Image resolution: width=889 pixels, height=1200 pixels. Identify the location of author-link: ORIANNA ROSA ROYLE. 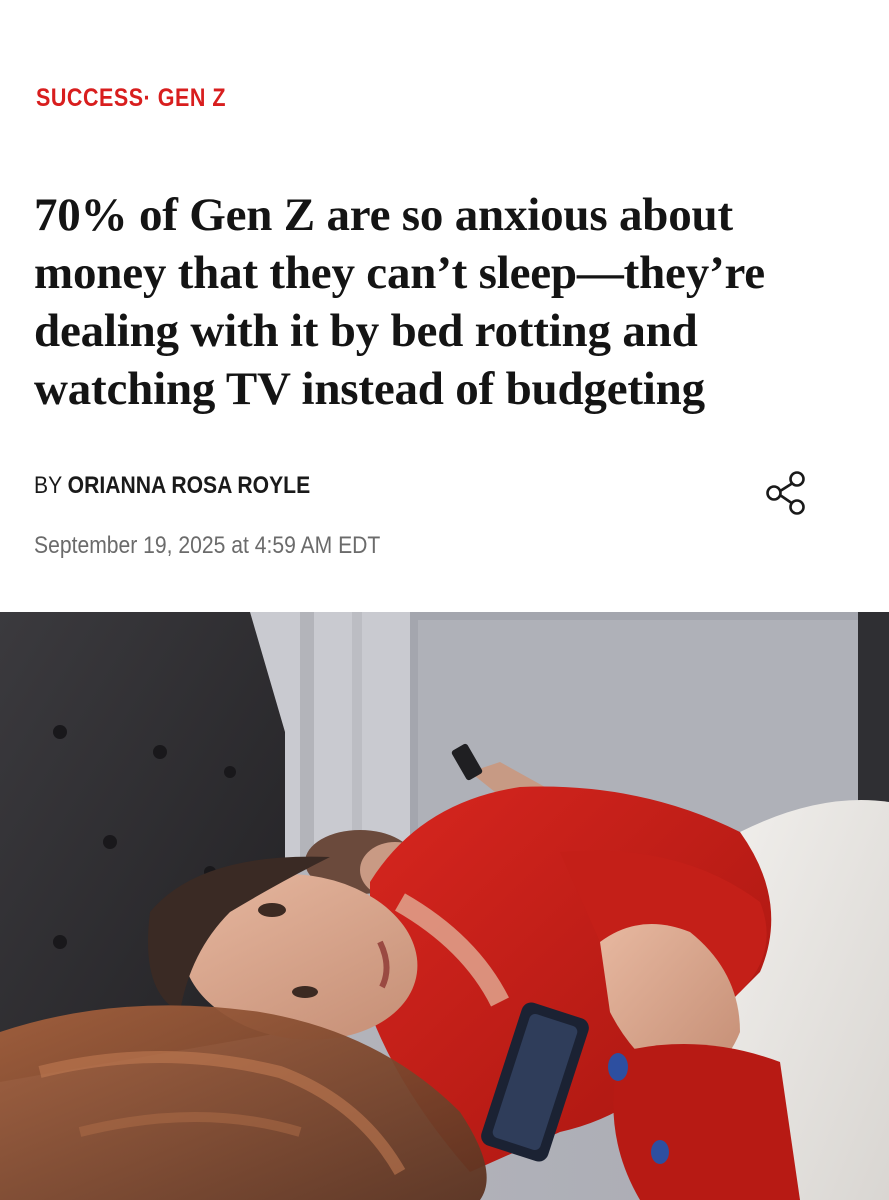
(189, 485).